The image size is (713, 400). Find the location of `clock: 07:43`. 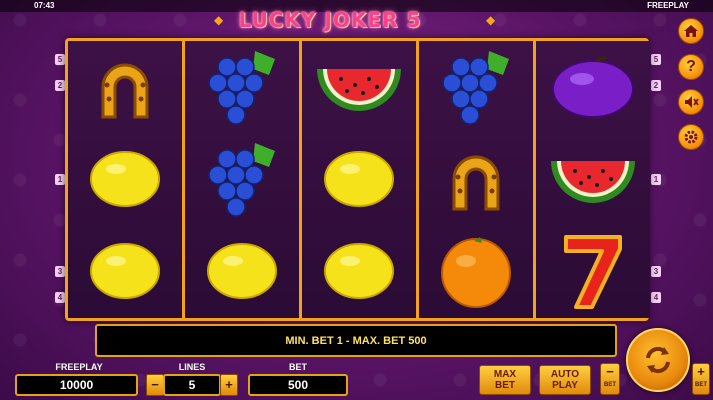

clock: 07:43 is located at coordinates (44, 5).